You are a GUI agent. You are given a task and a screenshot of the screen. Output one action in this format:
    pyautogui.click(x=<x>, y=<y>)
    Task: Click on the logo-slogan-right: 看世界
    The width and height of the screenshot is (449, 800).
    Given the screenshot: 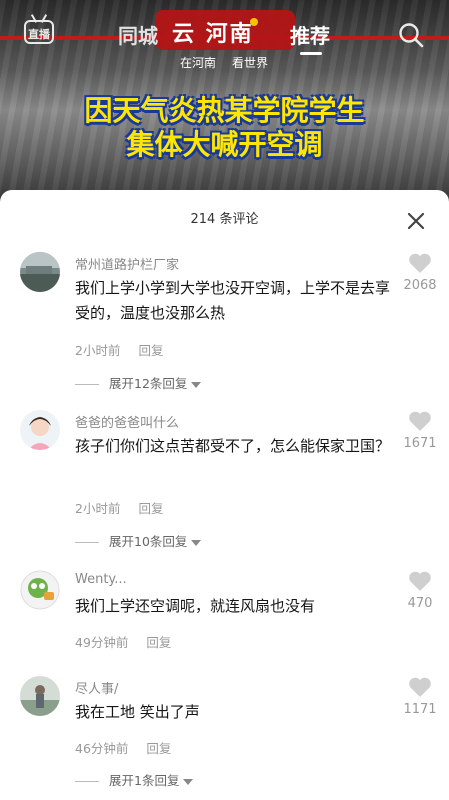 What is the action you would take?
    pyautogui.click(x=250, y=63)
    